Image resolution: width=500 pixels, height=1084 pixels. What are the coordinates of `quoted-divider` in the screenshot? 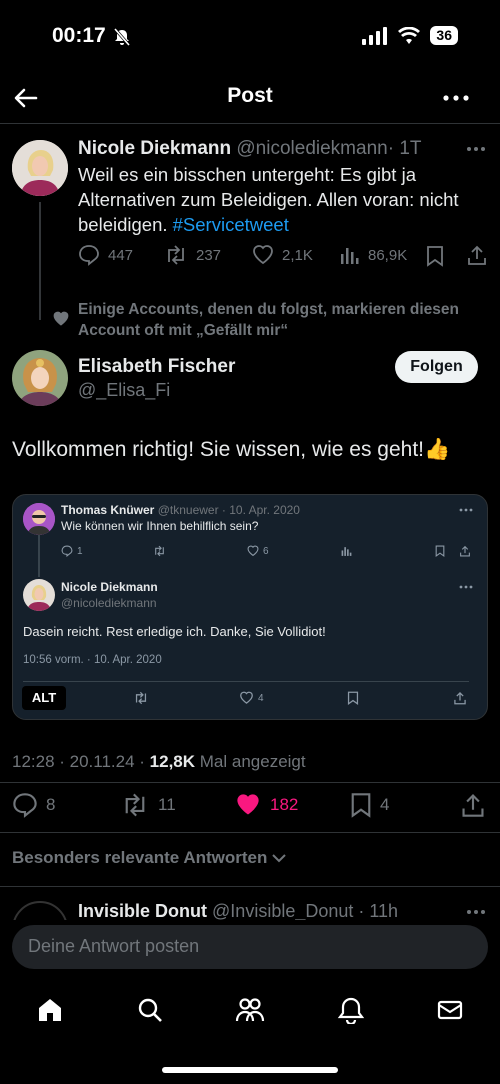 It's located at (246, 681).